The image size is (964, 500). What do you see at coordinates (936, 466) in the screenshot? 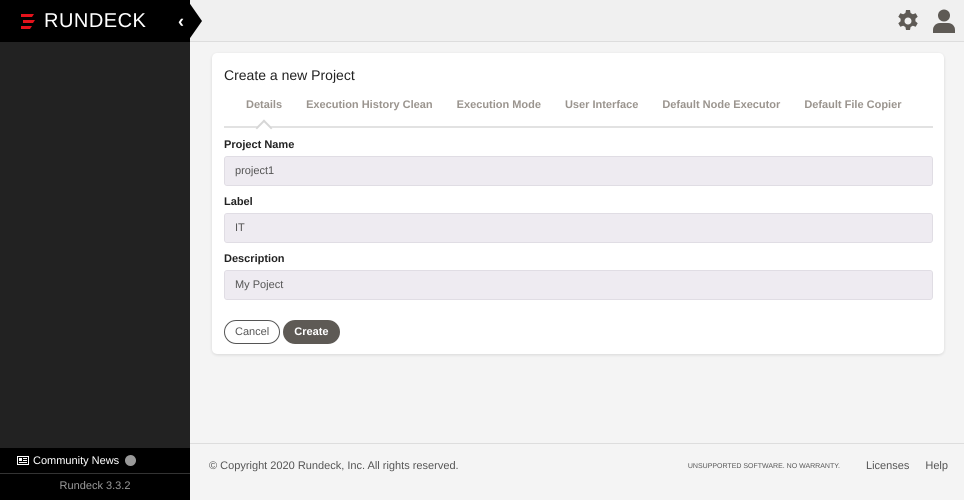
I see `footer-link: Help` at bounding box center [936, 466].